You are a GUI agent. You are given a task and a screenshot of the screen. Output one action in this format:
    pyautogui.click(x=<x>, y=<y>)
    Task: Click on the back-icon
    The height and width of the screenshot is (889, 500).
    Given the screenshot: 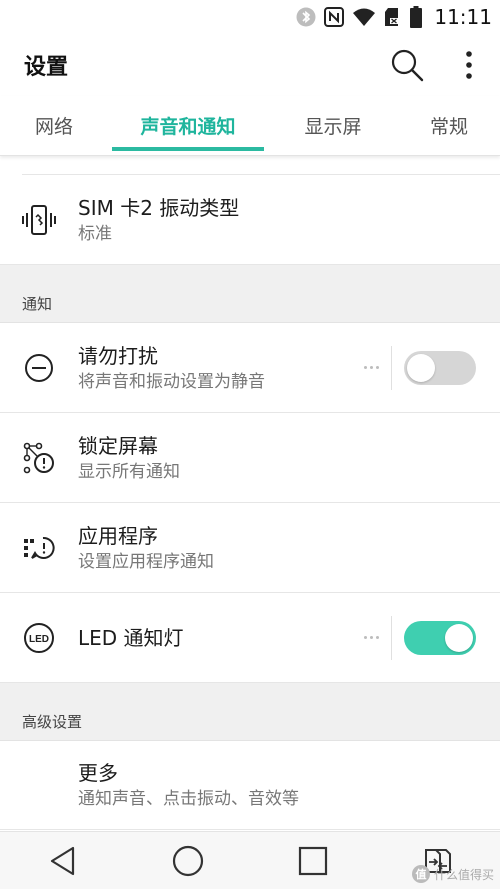 What is the action you would take?
    pyautogui.click(x=62, y=860)
    